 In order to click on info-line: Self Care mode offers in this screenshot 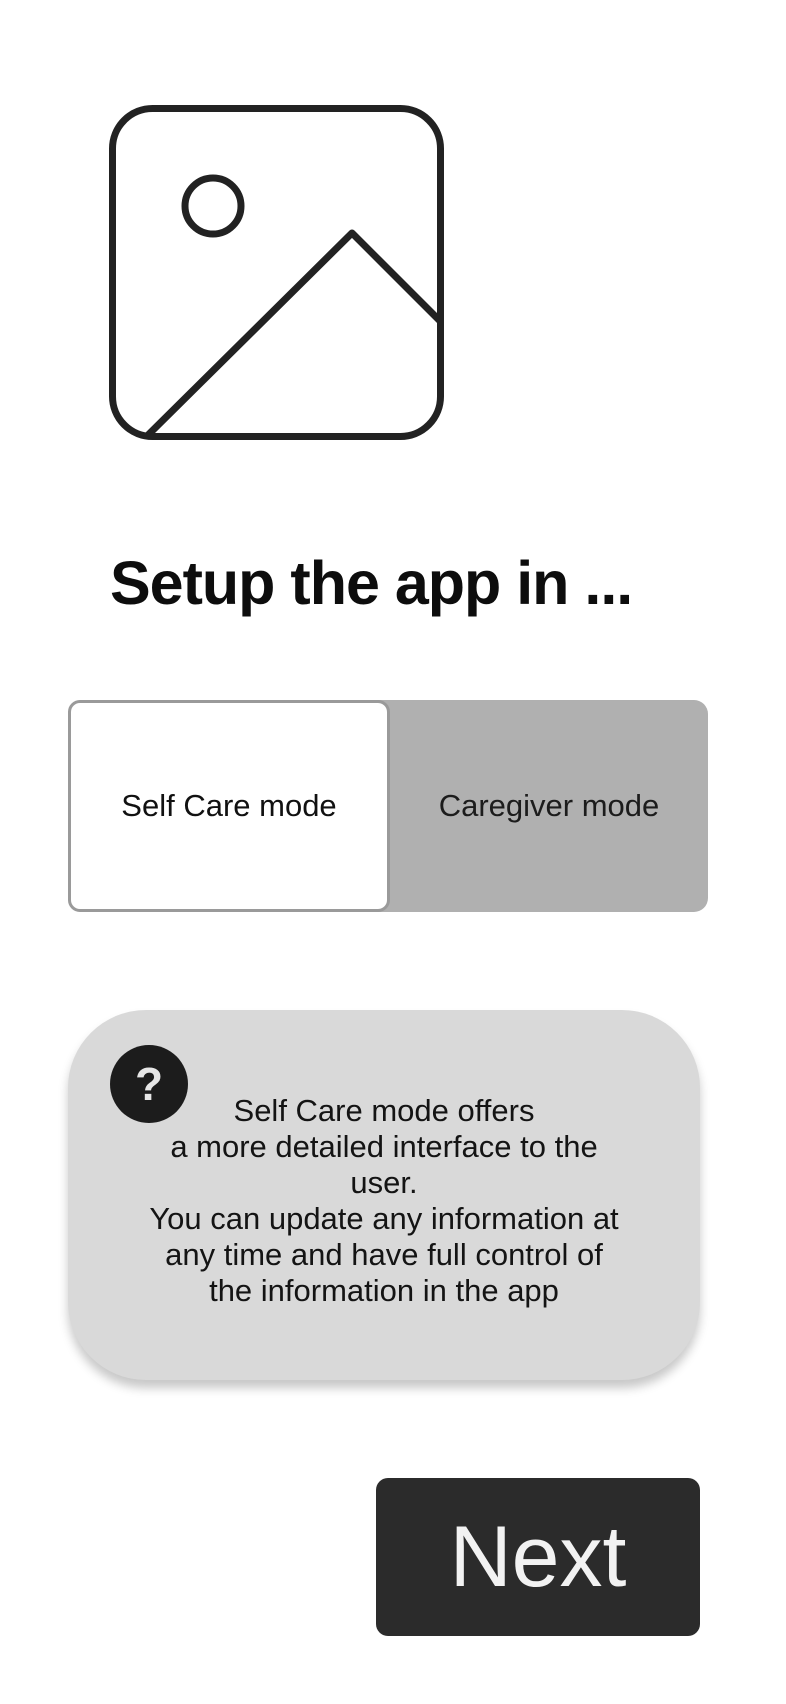, I will do `click(384, 1110)`.